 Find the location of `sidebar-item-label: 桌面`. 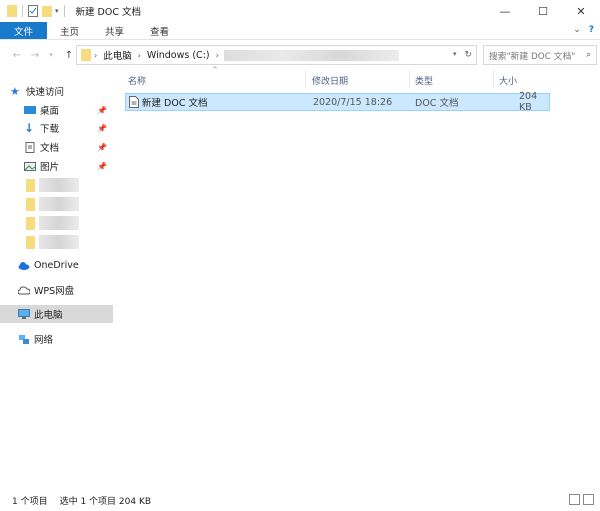

sidebar-item-label: 桌面 is located at coordinates (50, 111).